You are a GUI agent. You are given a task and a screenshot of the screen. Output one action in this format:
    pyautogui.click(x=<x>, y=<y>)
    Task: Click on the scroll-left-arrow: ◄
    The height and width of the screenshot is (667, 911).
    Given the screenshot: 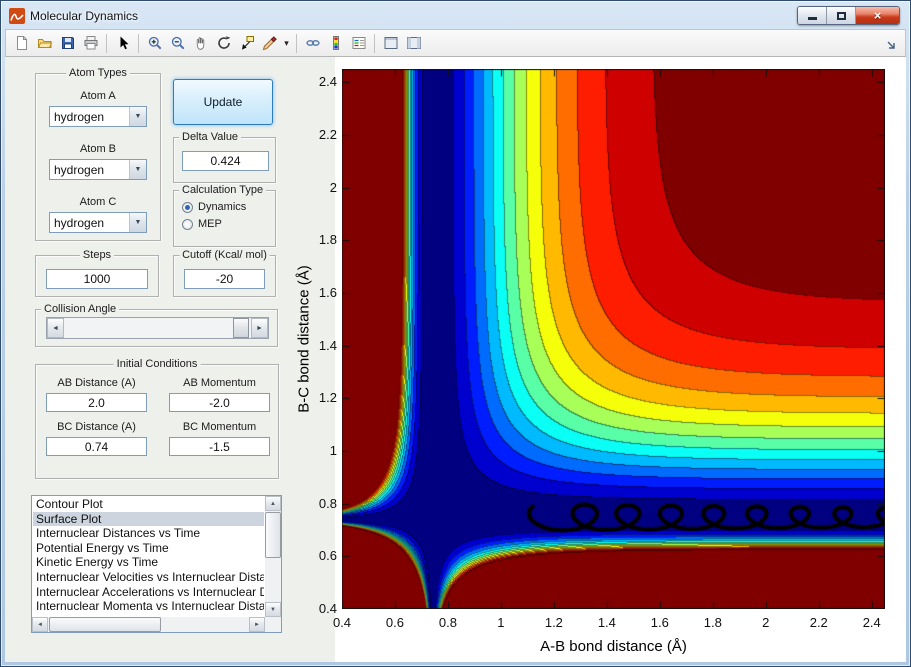 What is the action you would take?
    pyautogui.click(x=40, y=624)
    